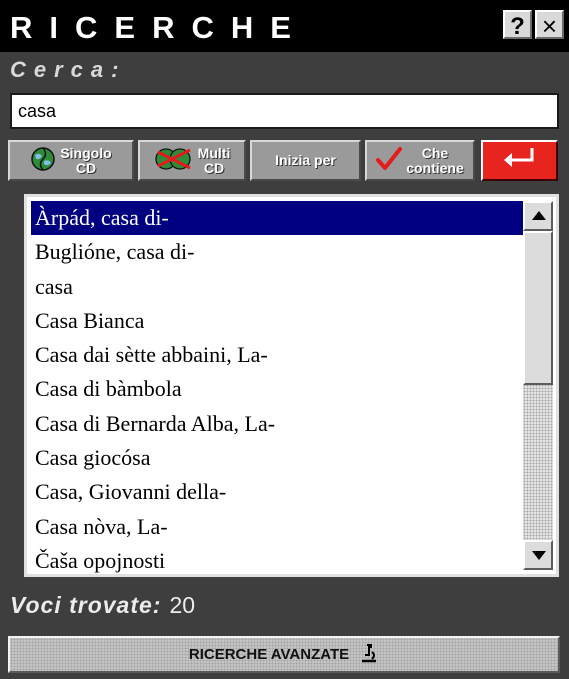  Describe the element at coordinates (277, 492) in the screenshot. I see `list-item: Casa, Giovanni della-` at that location.